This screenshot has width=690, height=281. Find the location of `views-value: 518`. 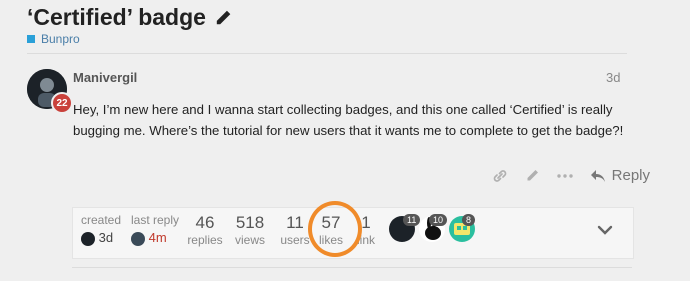

views-value: 518 is located at coordinates (250, 222).